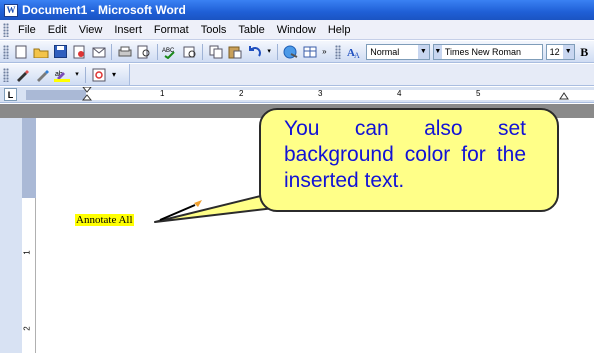 The height and width of the screenshot is (353, 594). Describe the element at coordinates (568, 51) in the screenshot. I see `font-size-dropdown-icon: ▼` at that location.